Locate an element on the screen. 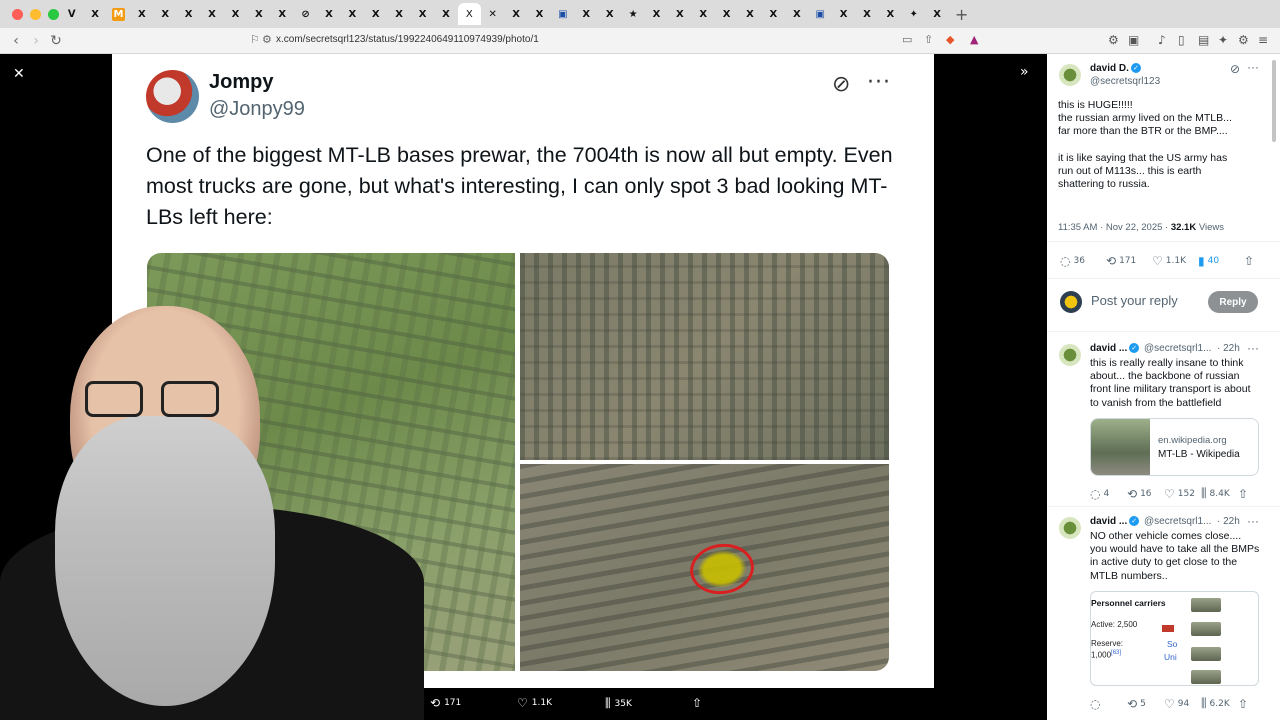  site-info-icon: ⚙ is located at coordinates (267, 39).